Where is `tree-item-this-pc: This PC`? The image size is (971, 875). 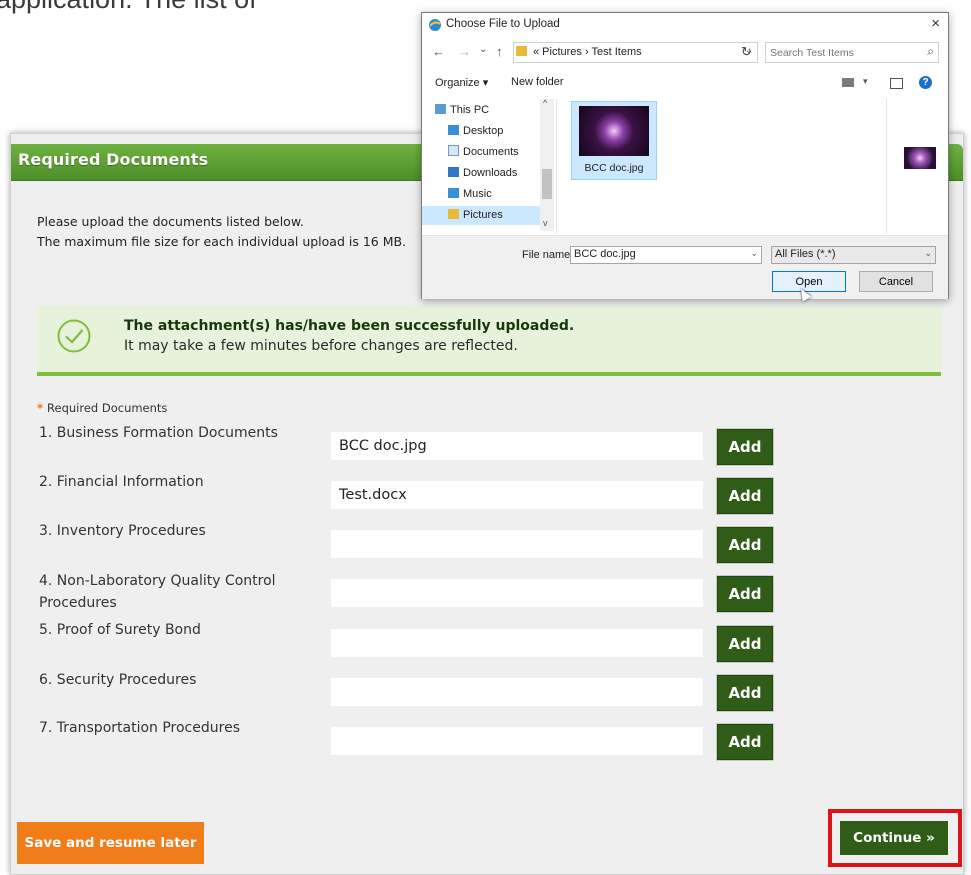 tree-item-this-pc: This PC is located at coordinates (462, 110).